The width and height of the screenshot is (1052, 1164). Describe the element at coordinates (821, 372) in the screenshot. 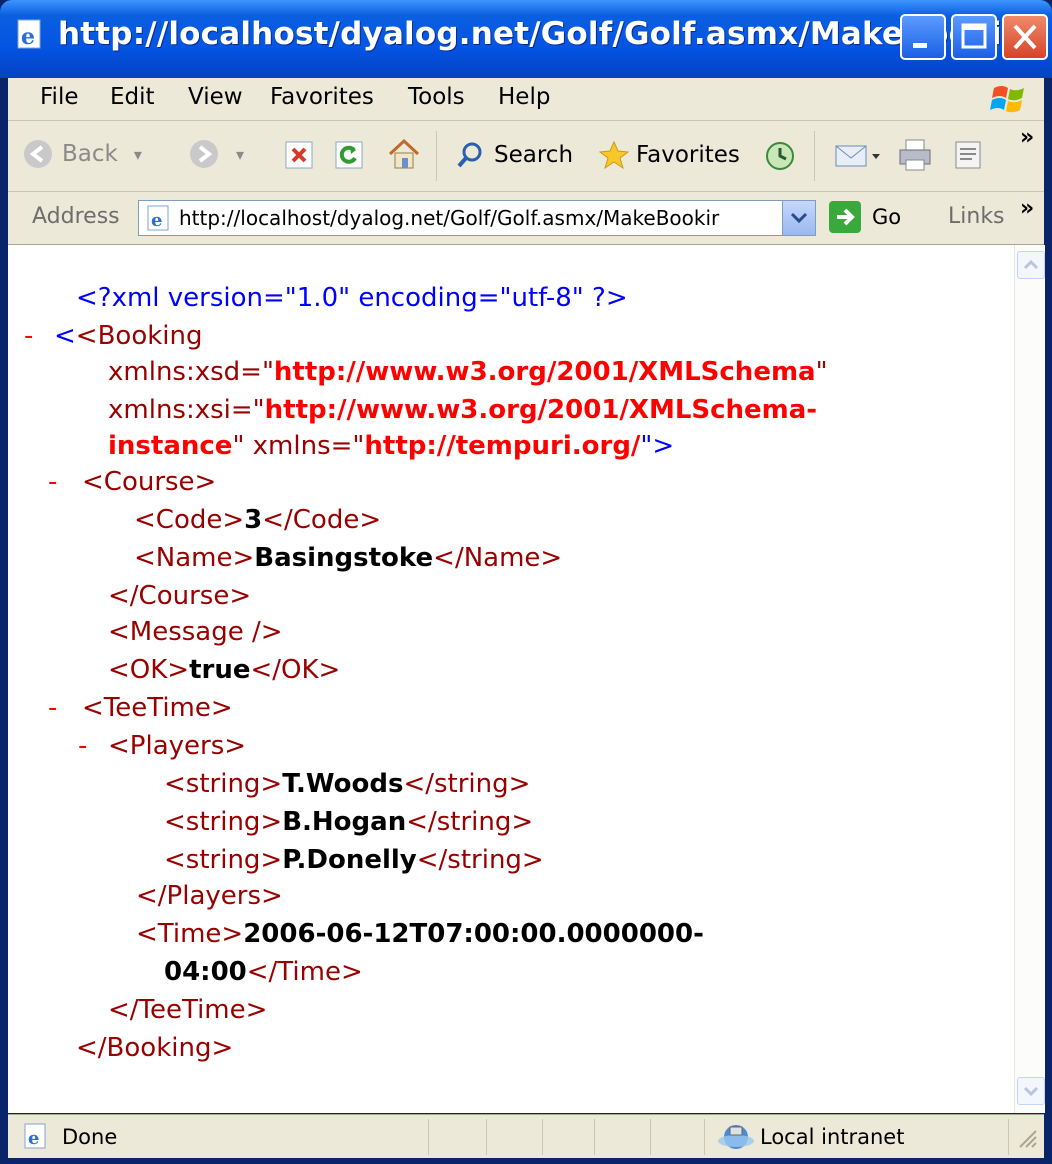

I see `attr-xsd-quote: "` at that location.